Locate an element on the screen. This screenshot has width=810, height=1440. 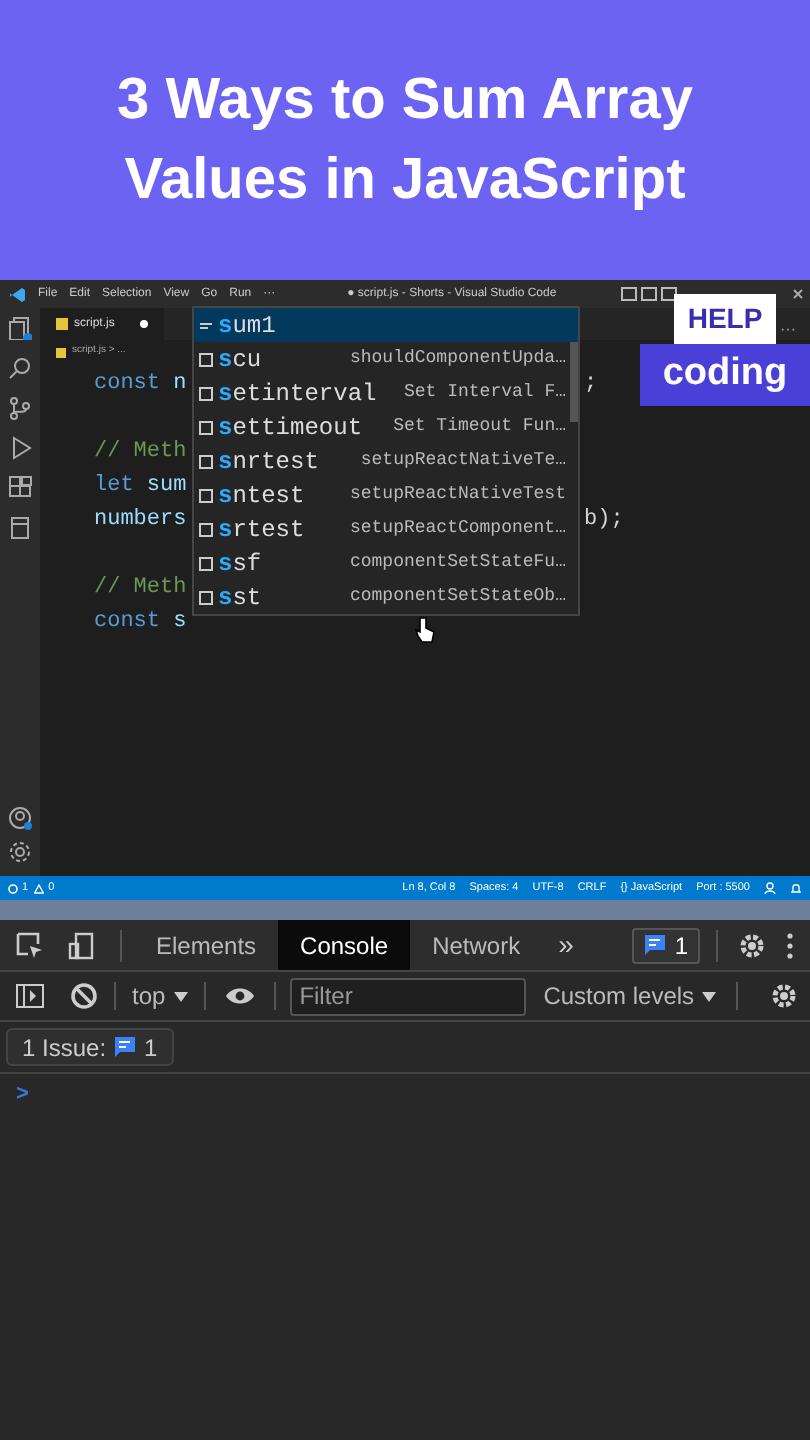
warning-icon is located at coordinates (39, 888).